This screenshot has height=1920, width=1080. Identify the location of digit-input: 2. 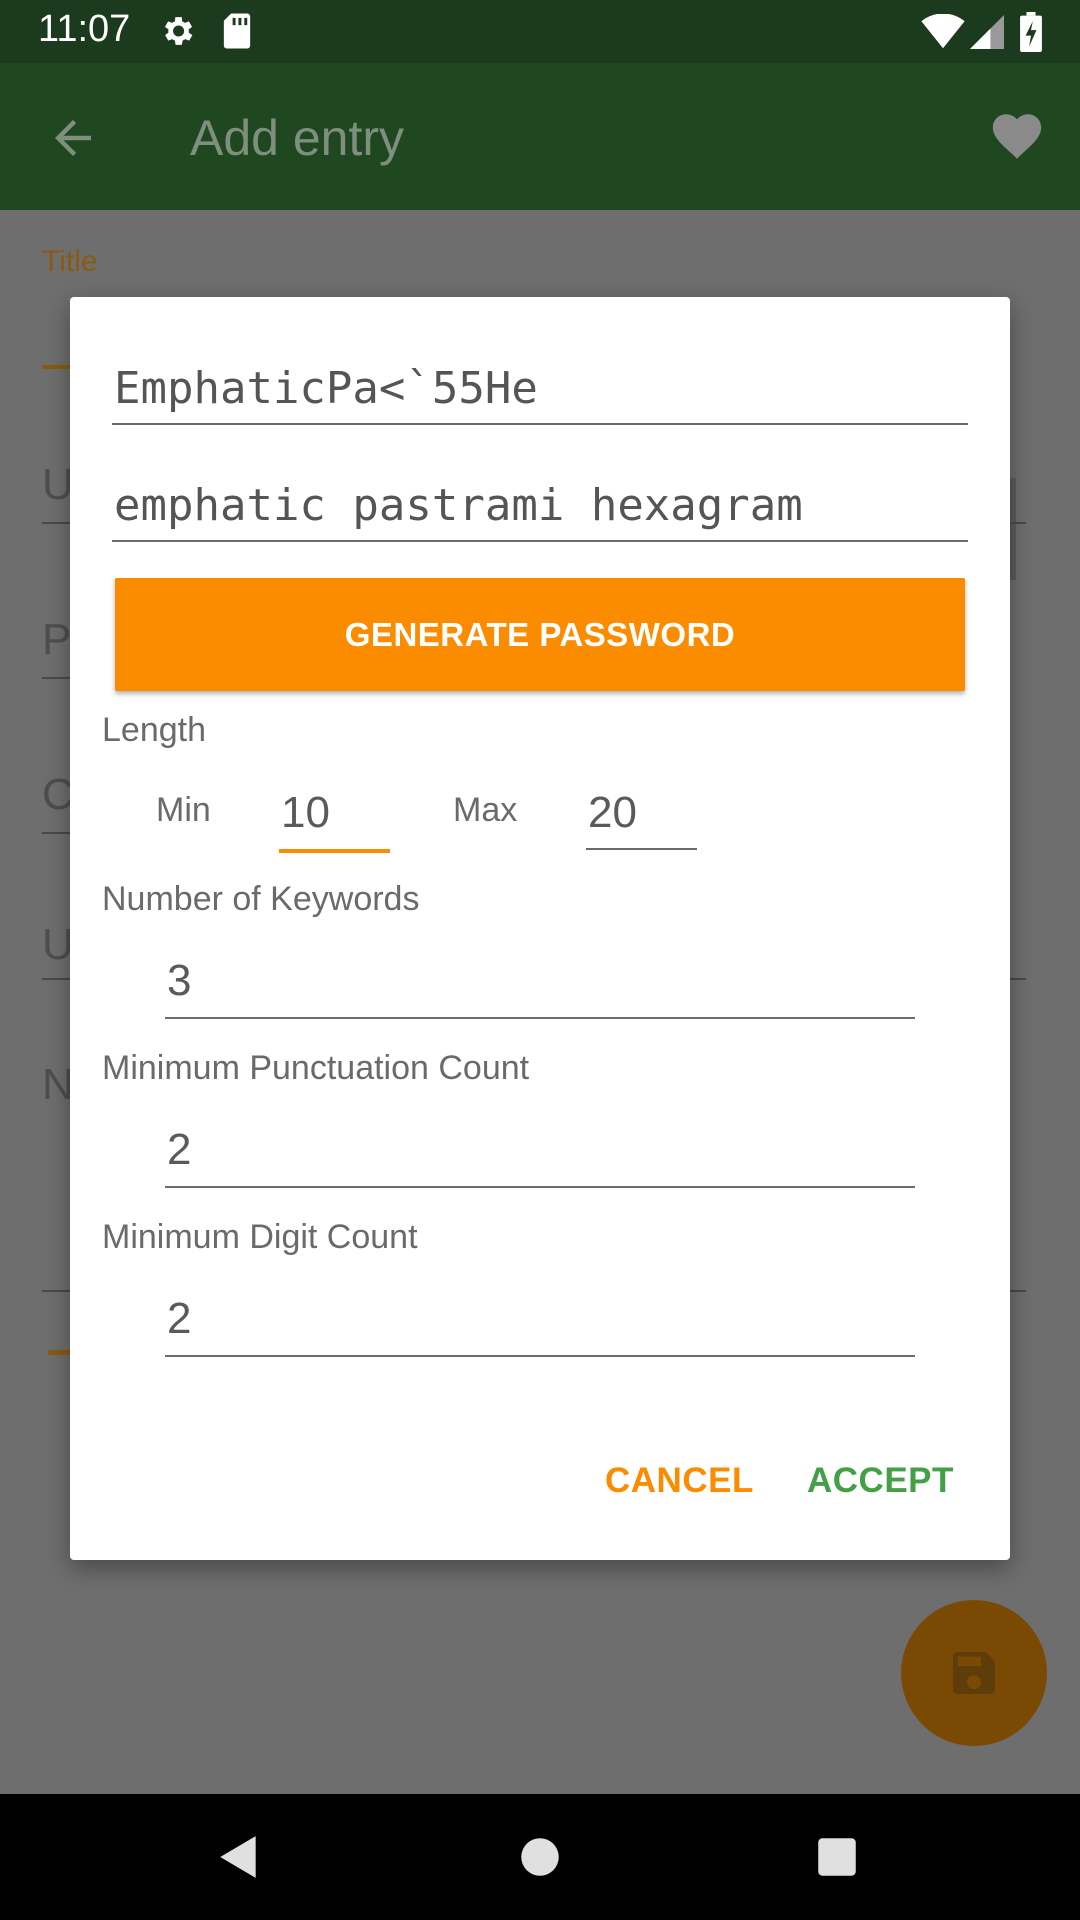
(540, 1324).